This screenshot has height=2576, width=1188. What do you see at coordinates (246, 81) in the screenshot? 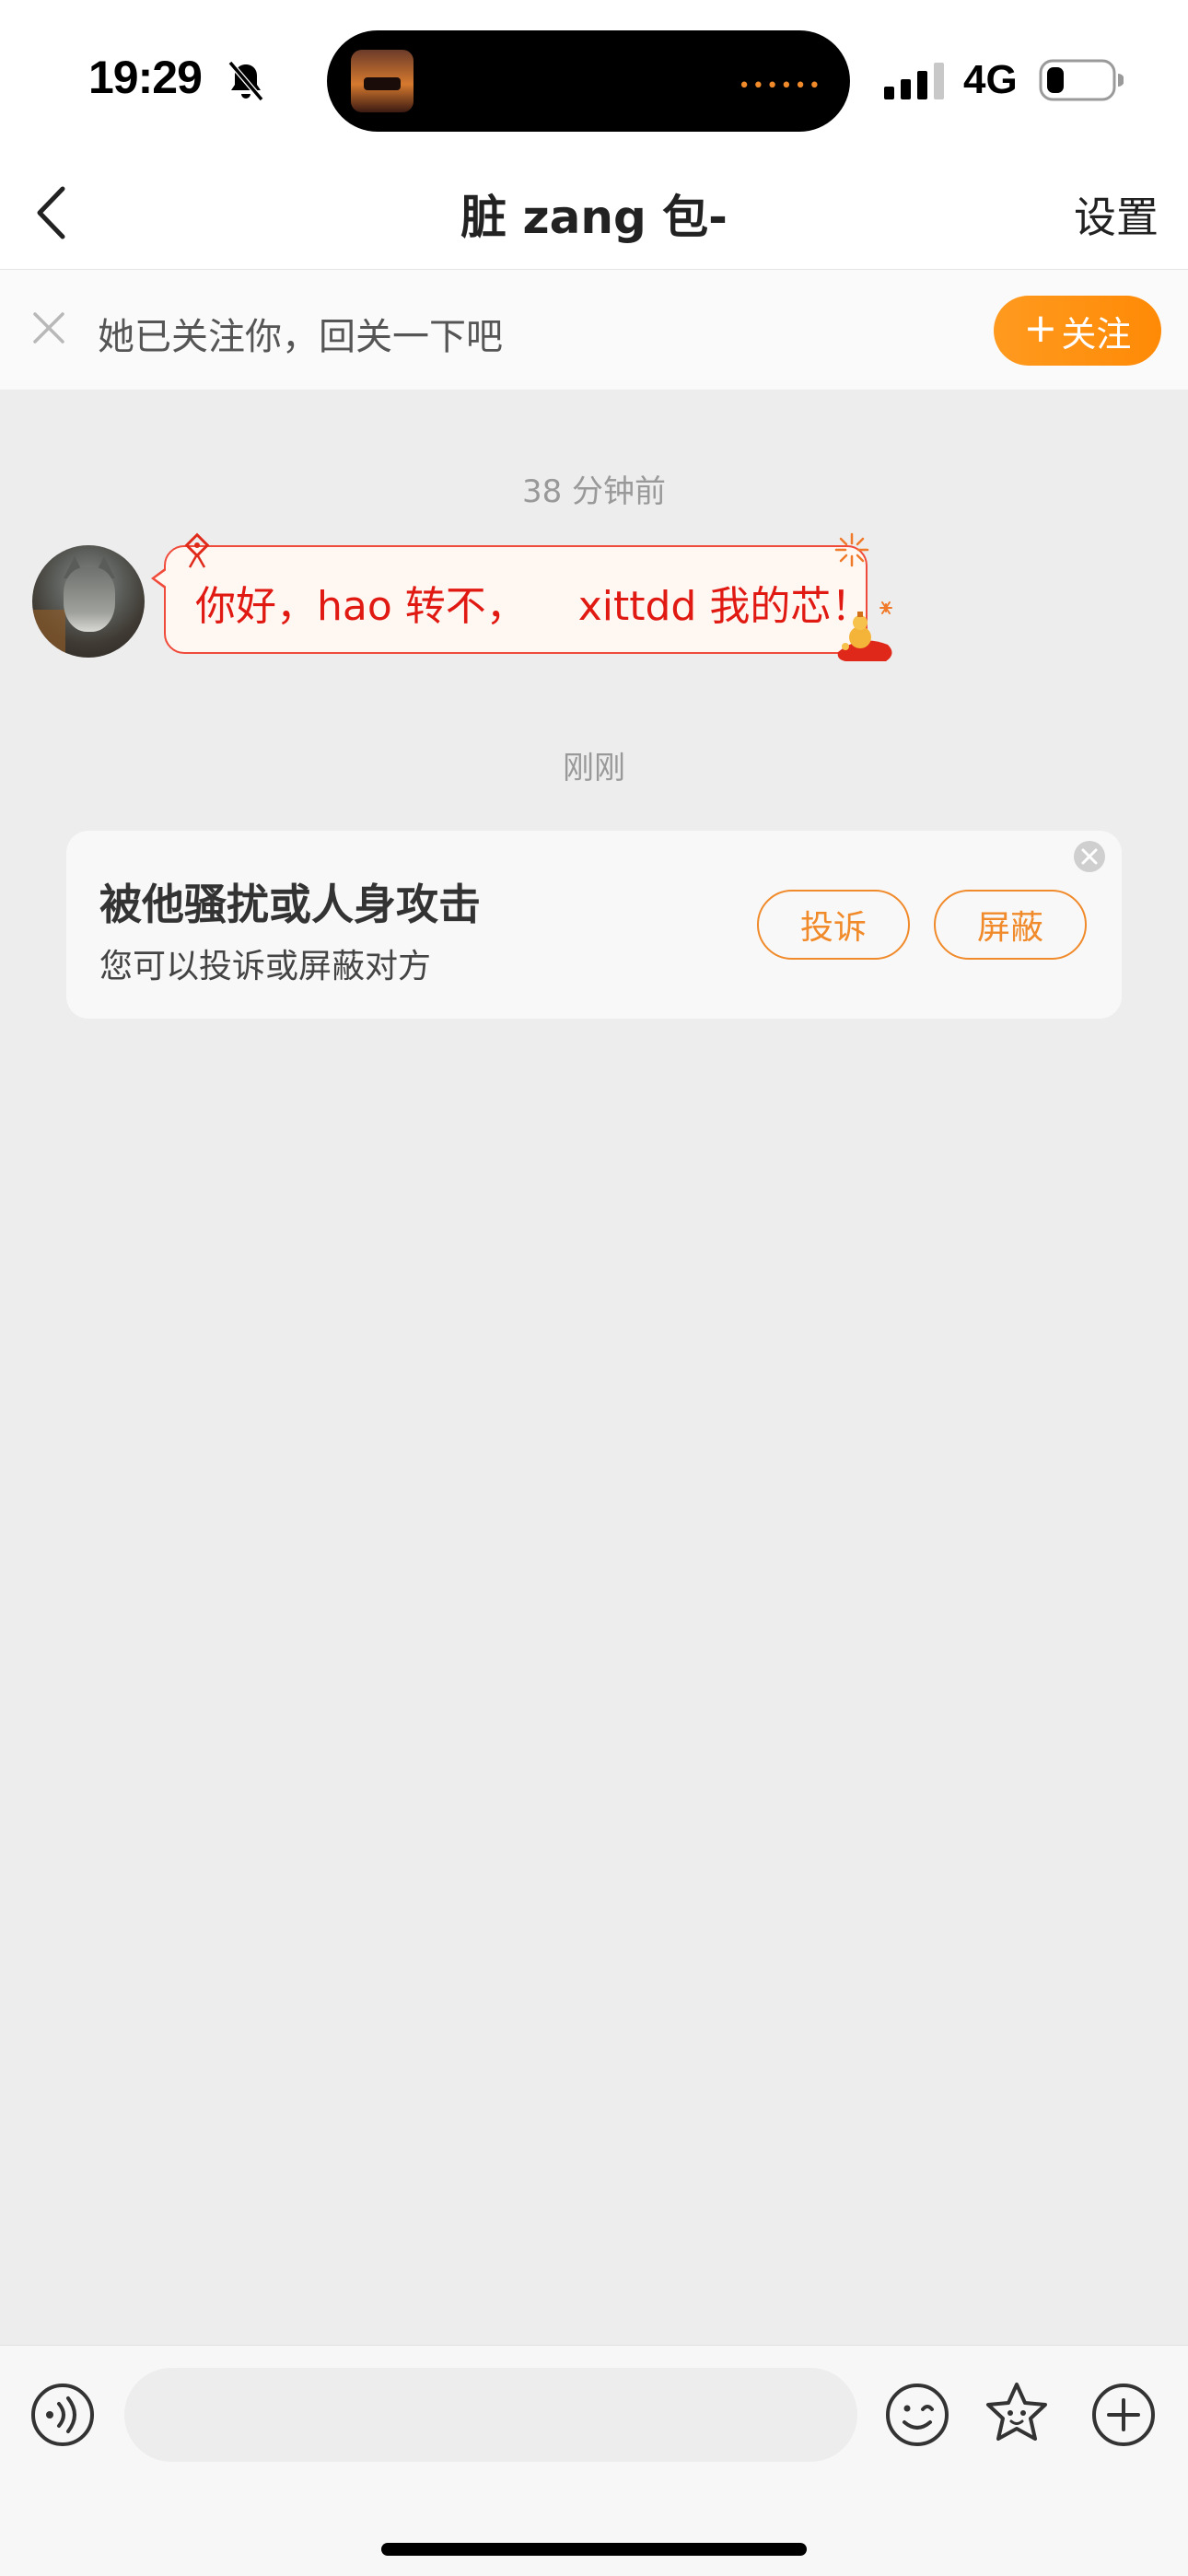
I see `bell-off-icon` at bounding box center [246, 81].